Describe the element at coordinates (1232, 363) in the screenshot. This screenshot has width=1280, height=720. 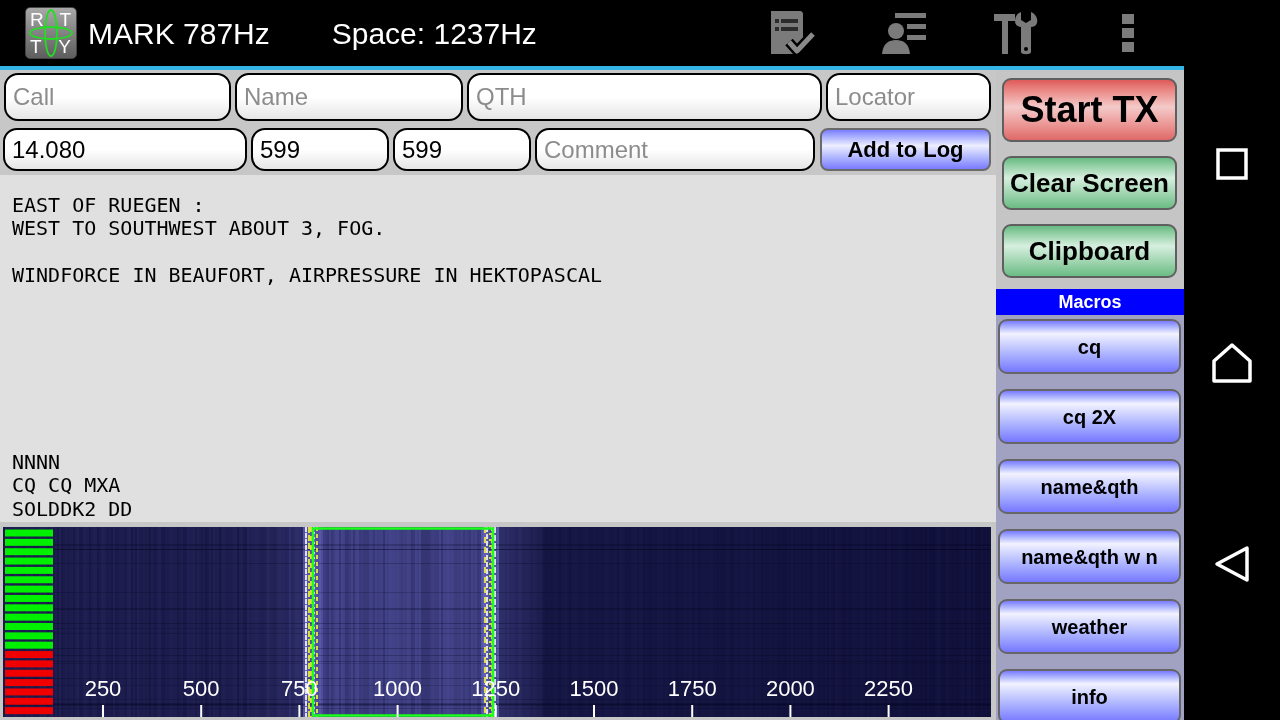
I see `home-icon` at that location.